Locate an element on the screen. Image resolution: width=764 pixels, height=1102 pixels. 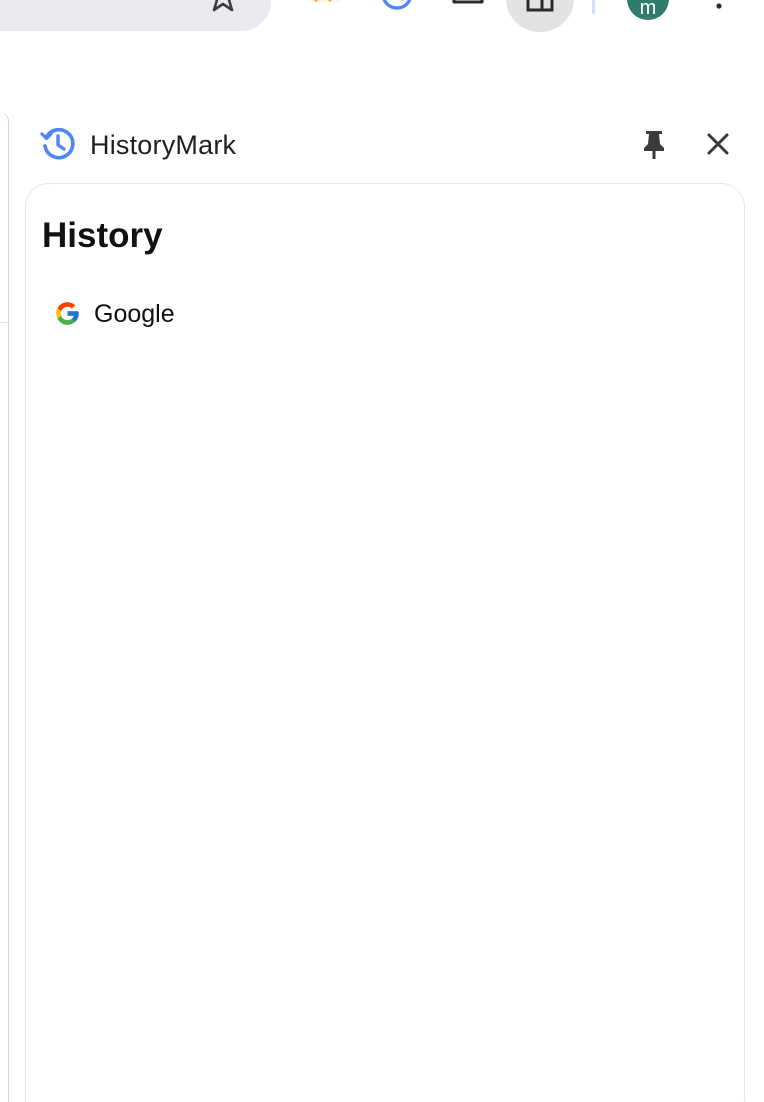
history-list: Google is located at coordinates (382, 313).